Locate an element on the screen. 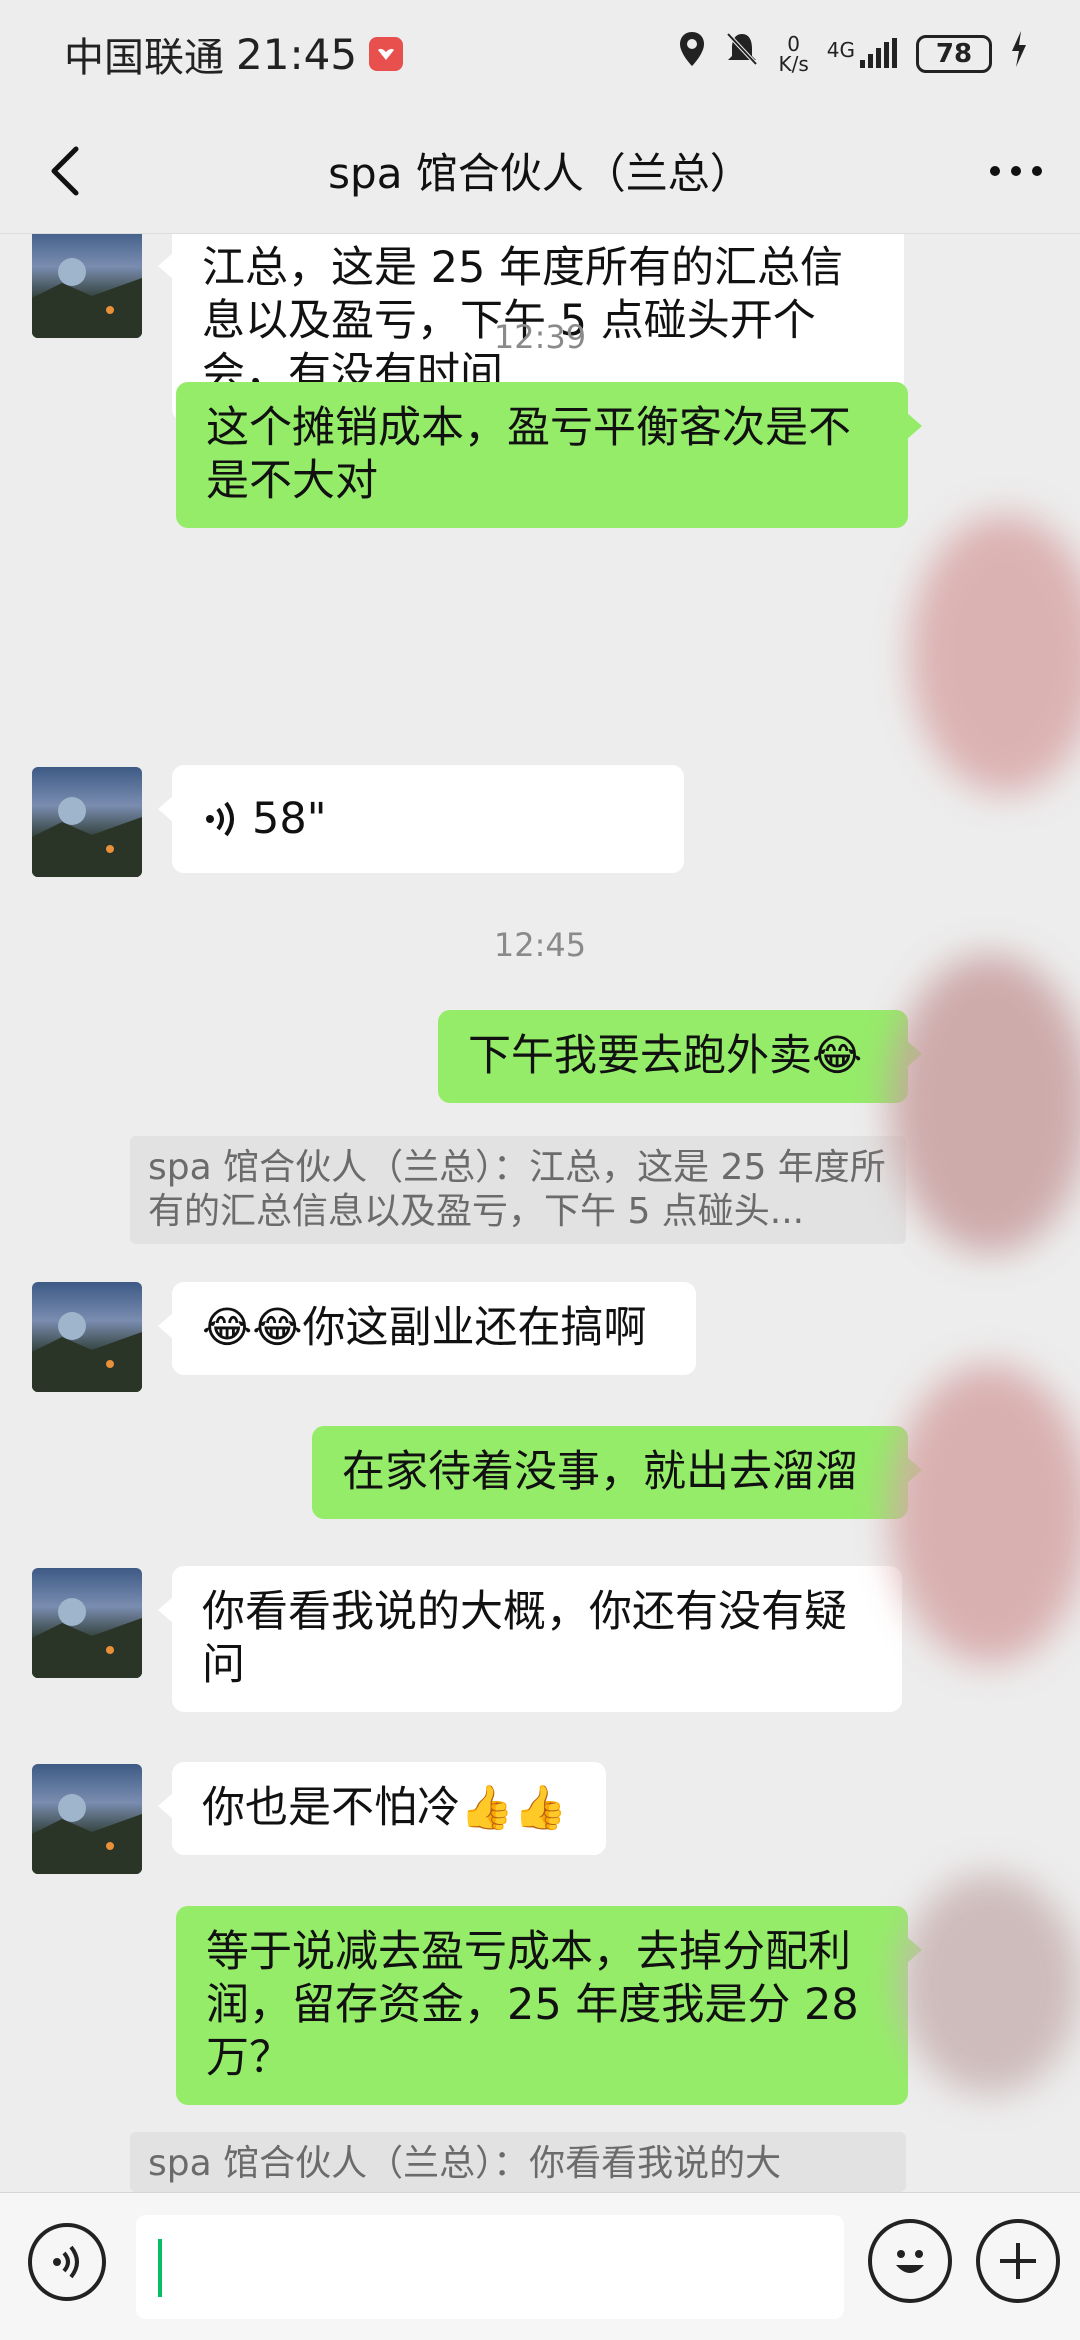 The height and width of the screenshot is (2340, 1080). message-bubble: 下午我要去跑外卖😂 is located at coordinates (680, 1056).